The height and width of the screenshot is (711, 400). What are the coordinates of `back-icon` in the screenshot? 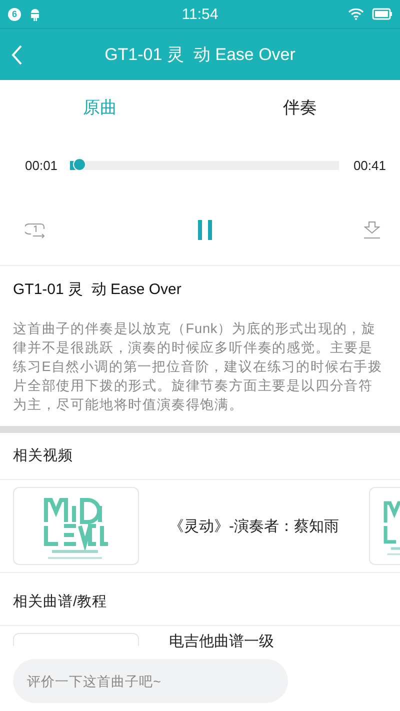 It's located at (17, 55).